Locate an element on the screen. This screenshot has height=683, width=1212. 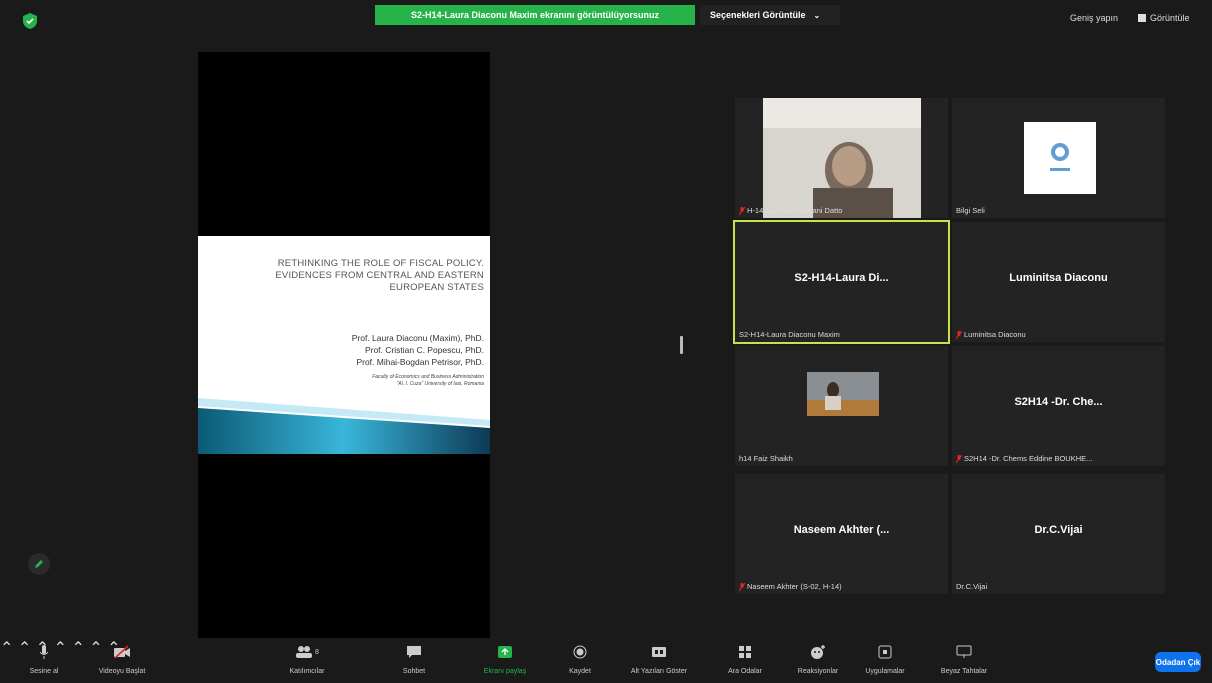
share-screen-label: Ekranı paylaş is located at coordinates (505, 671).